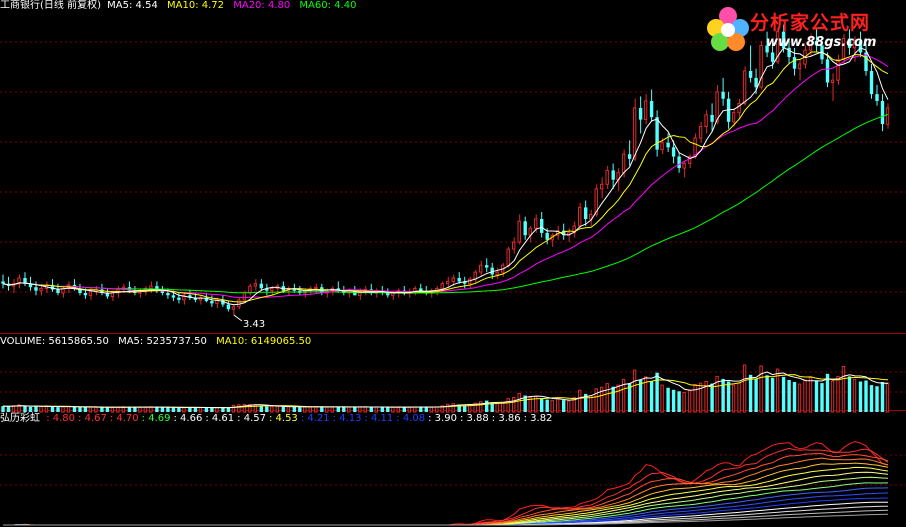  I want to click on ma60-legend: MA60: 4.40, so click(328, 5).